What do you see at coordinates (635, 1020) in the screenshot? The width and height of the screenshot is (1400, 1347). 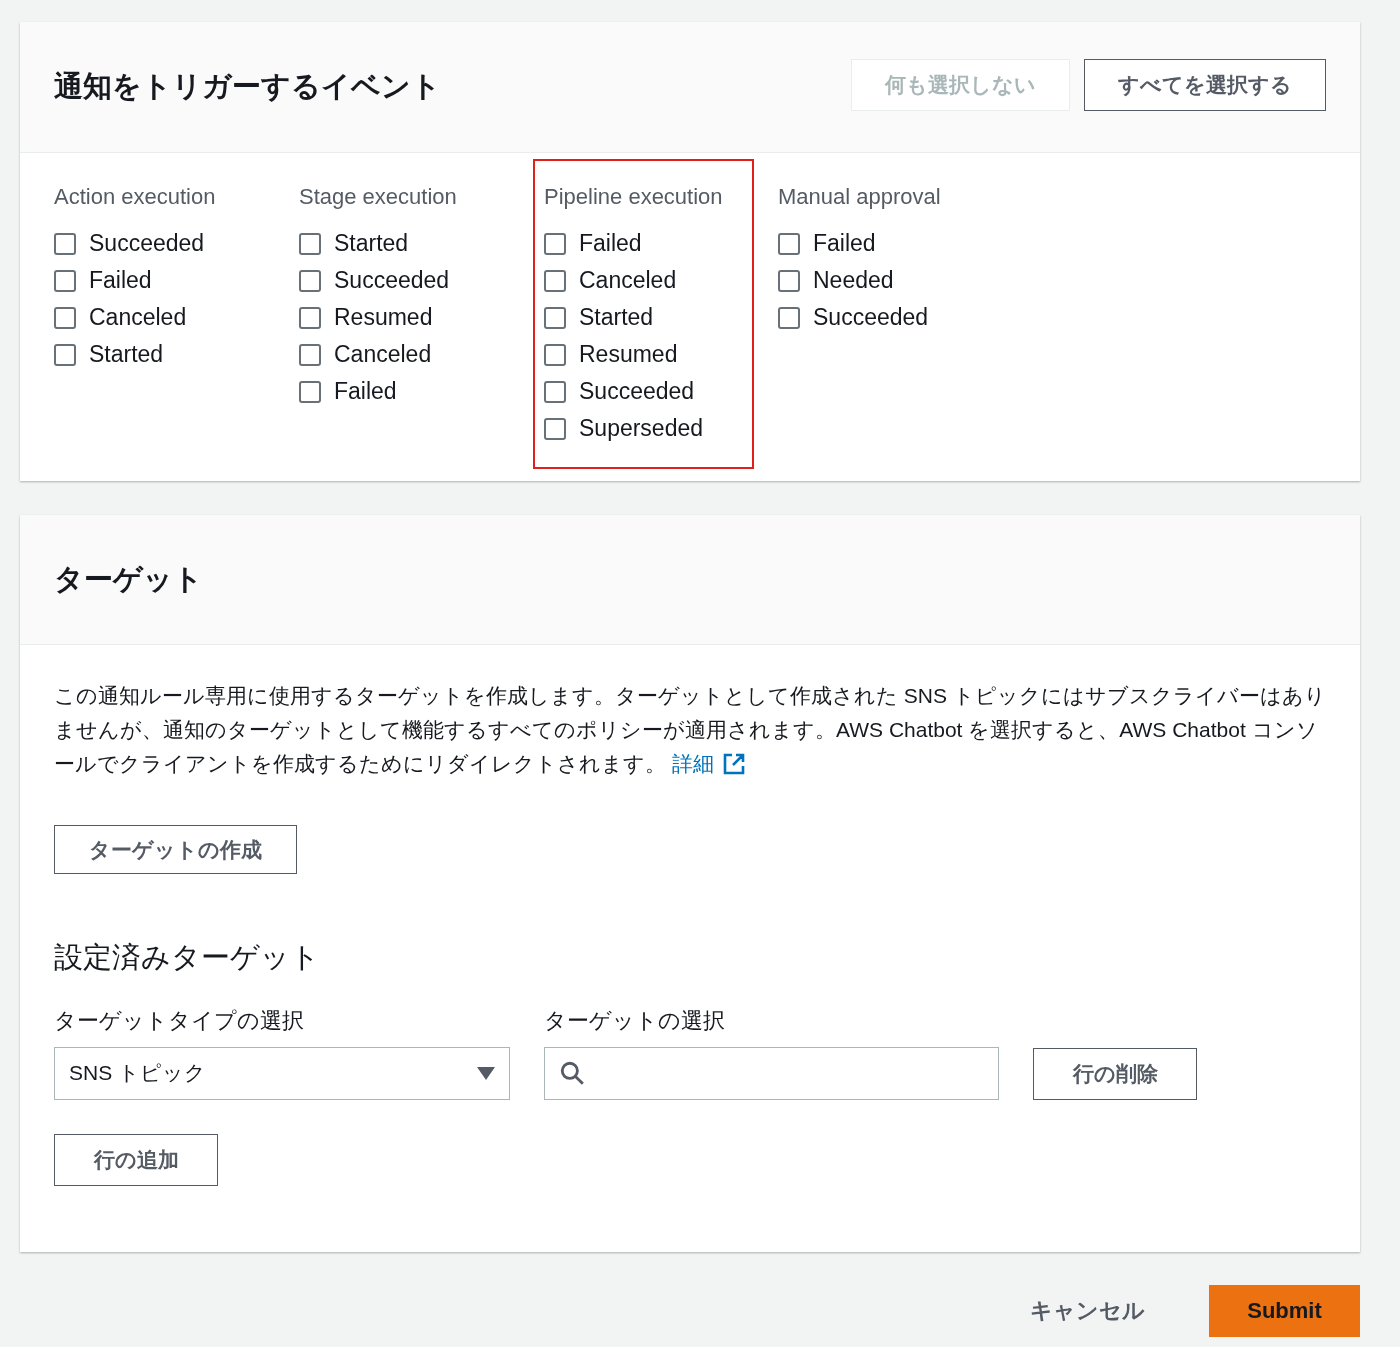 I see `field-label: ターゲットの選択` at bounding box center [635, 1020].